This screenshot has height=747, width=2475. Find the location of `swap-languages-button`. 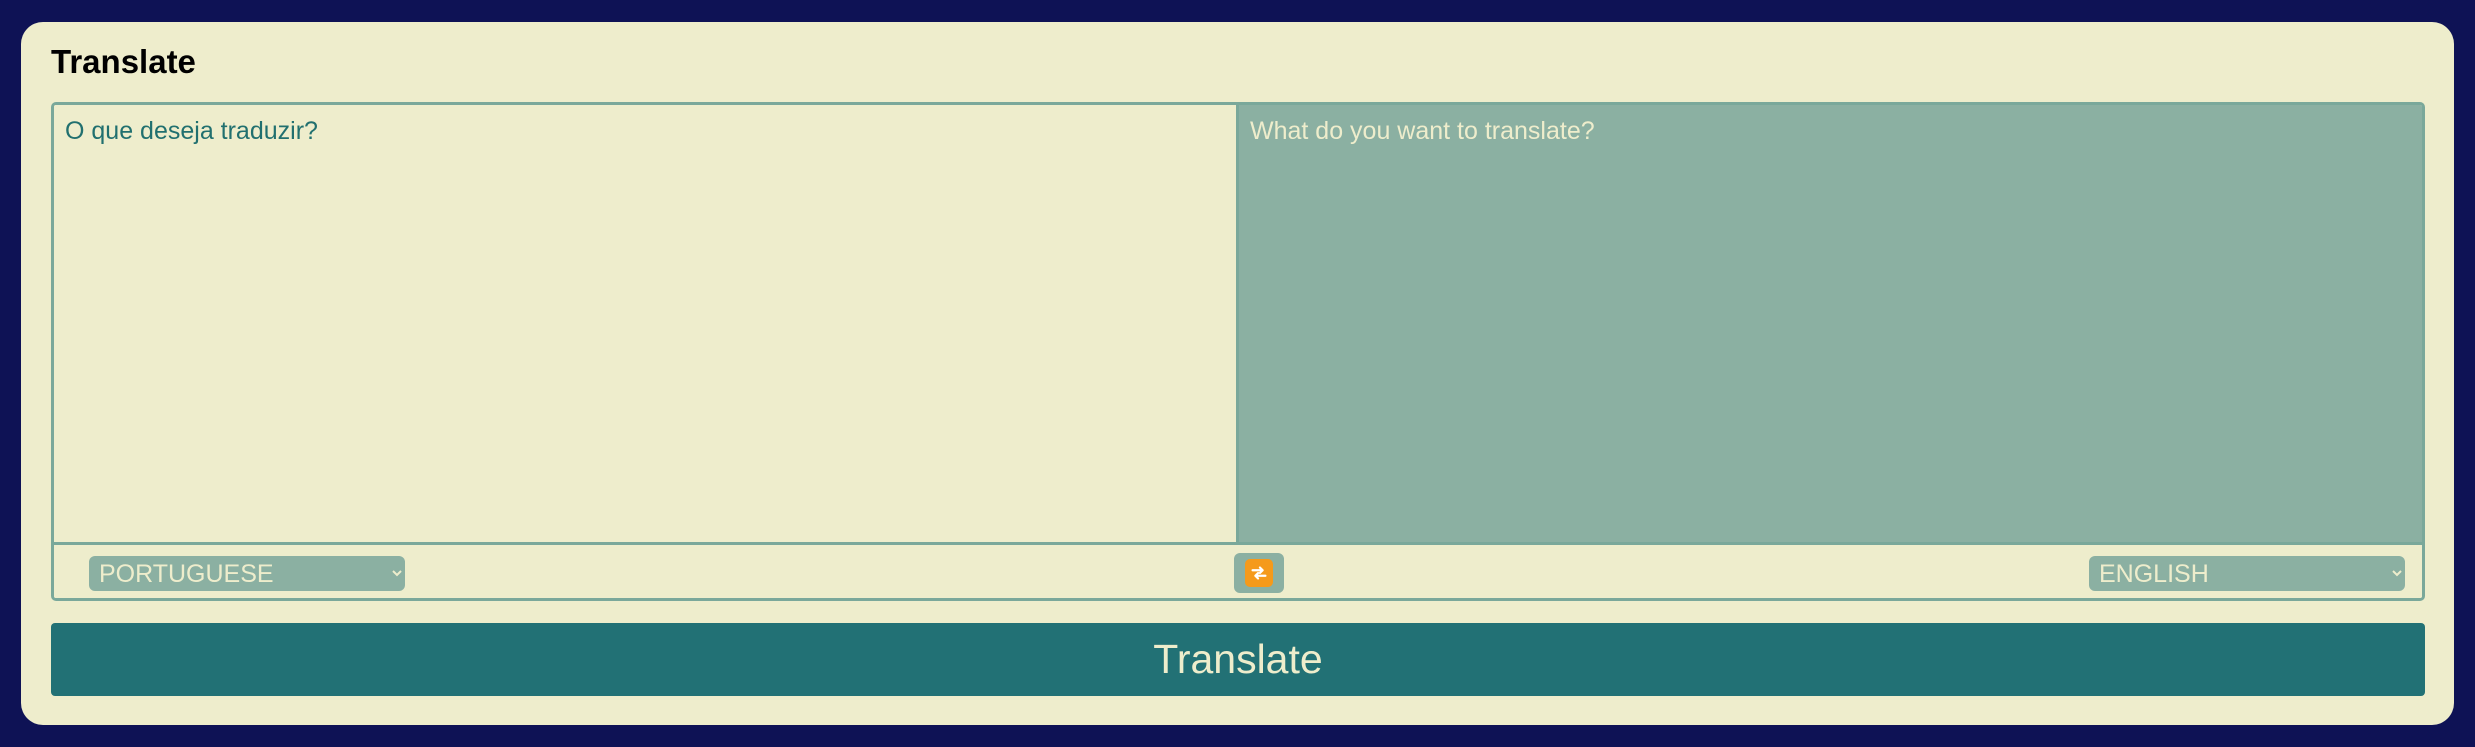

swap-languages-button is located at coordinates (1259, 573).